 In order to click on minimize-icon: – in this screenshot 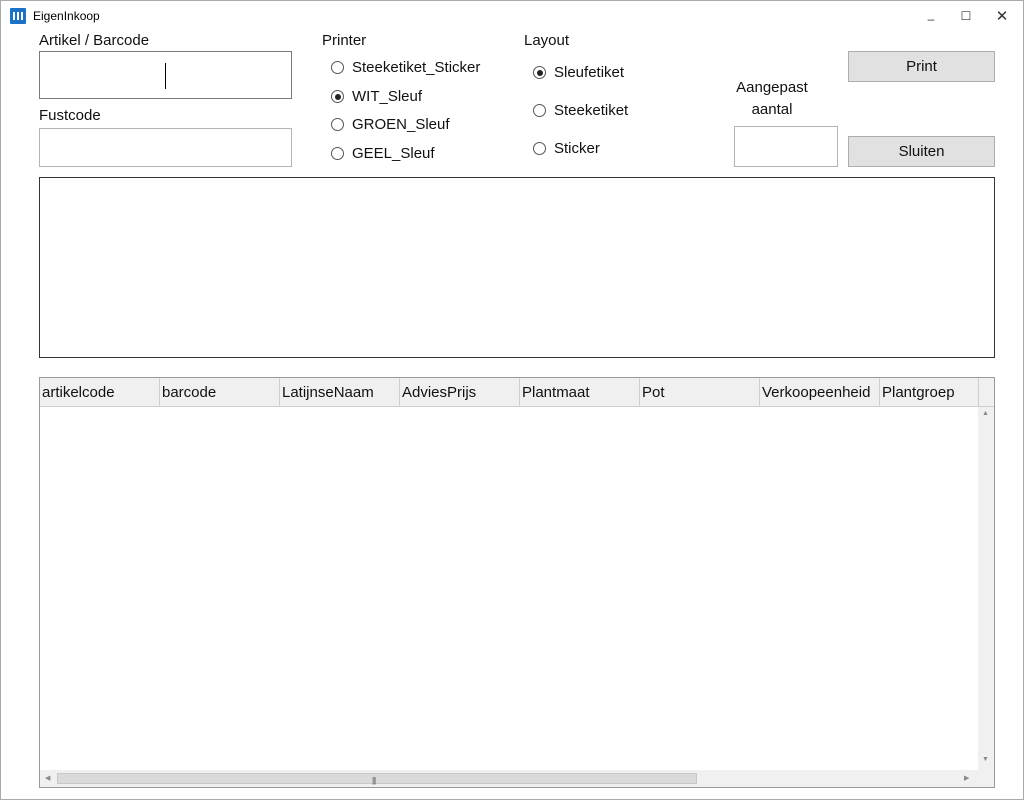, I will do `click(931, 19)`.